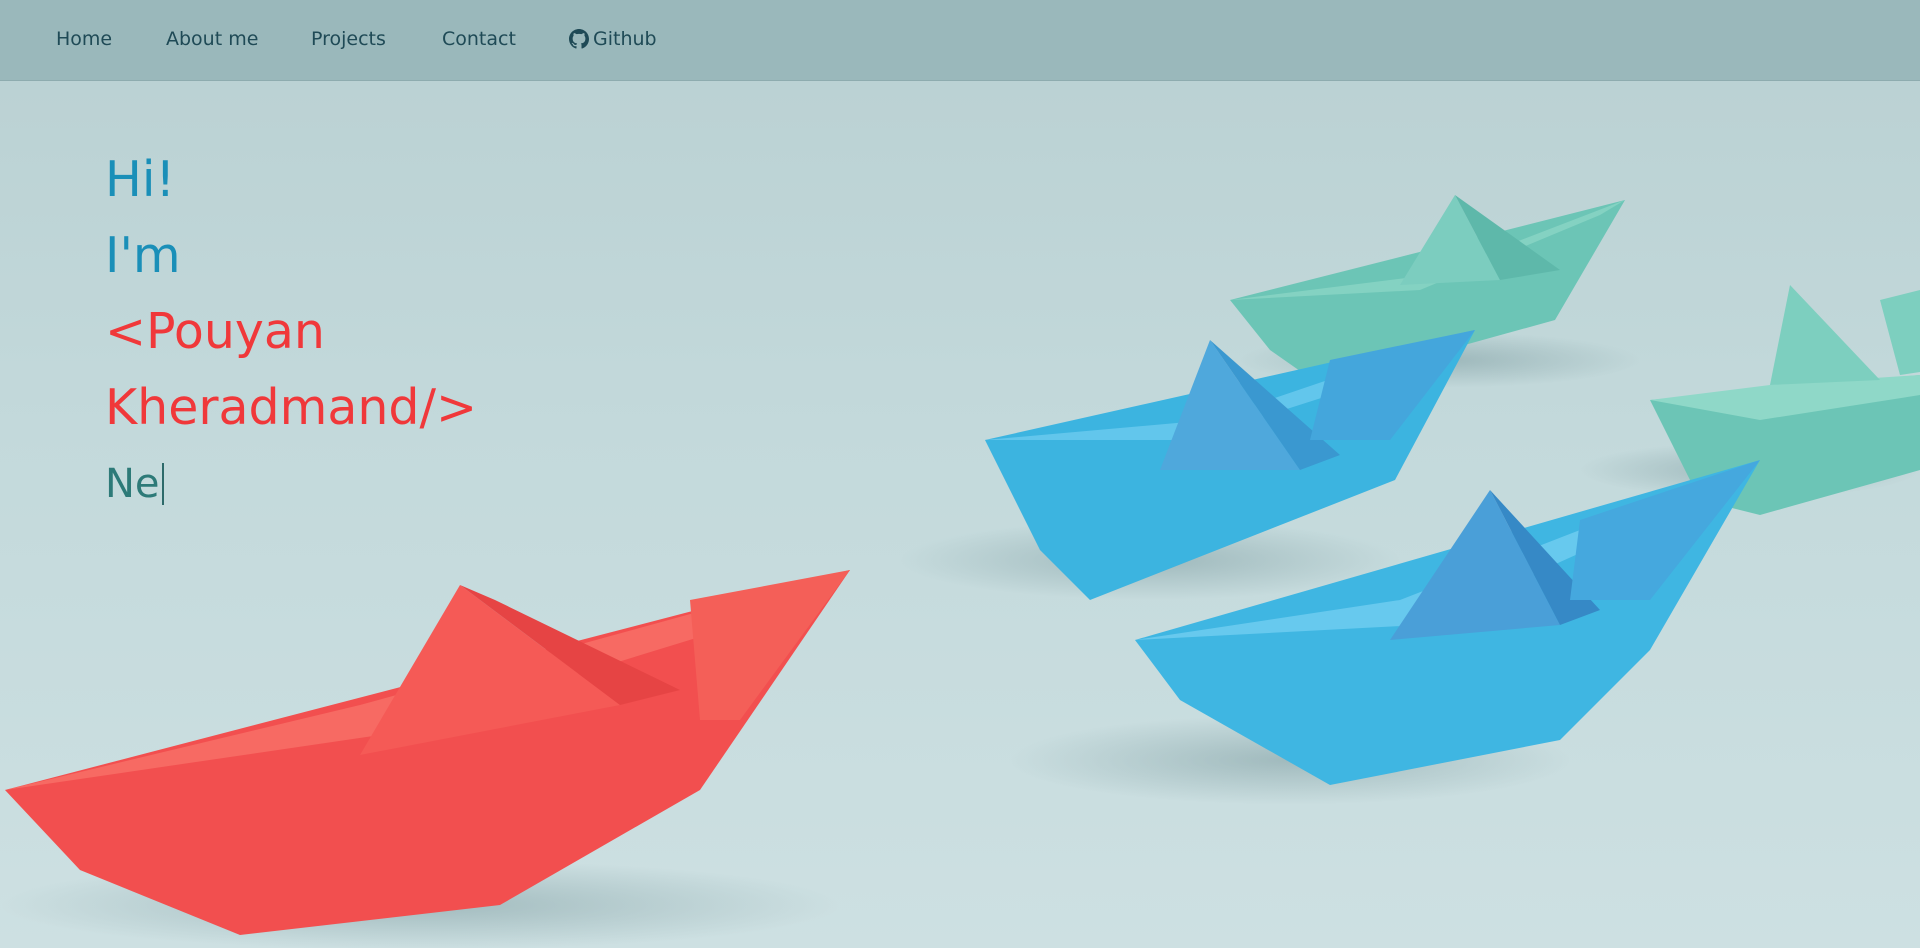 This screenshot has height=948, width=1920. Describe the element at coordinates (348, 39) in the screenshot. I see `nav-projects-link: Projects` at that location.